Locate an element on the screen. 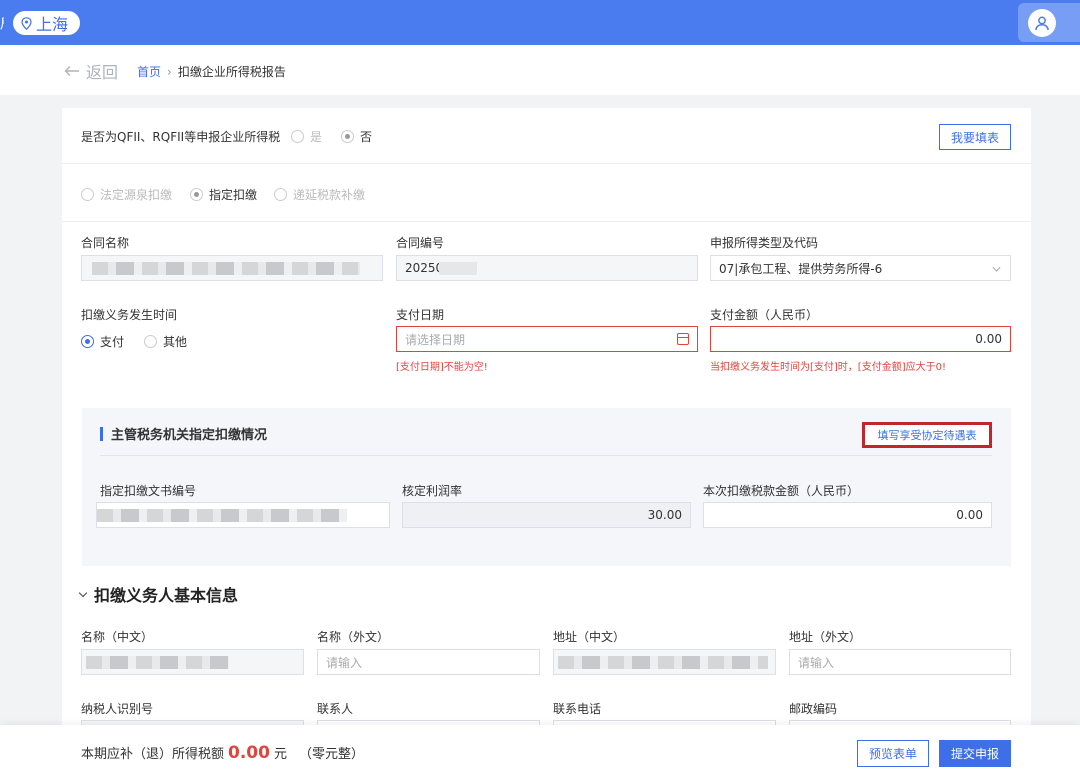  calendar-icon is located at coordinates (683, 339).